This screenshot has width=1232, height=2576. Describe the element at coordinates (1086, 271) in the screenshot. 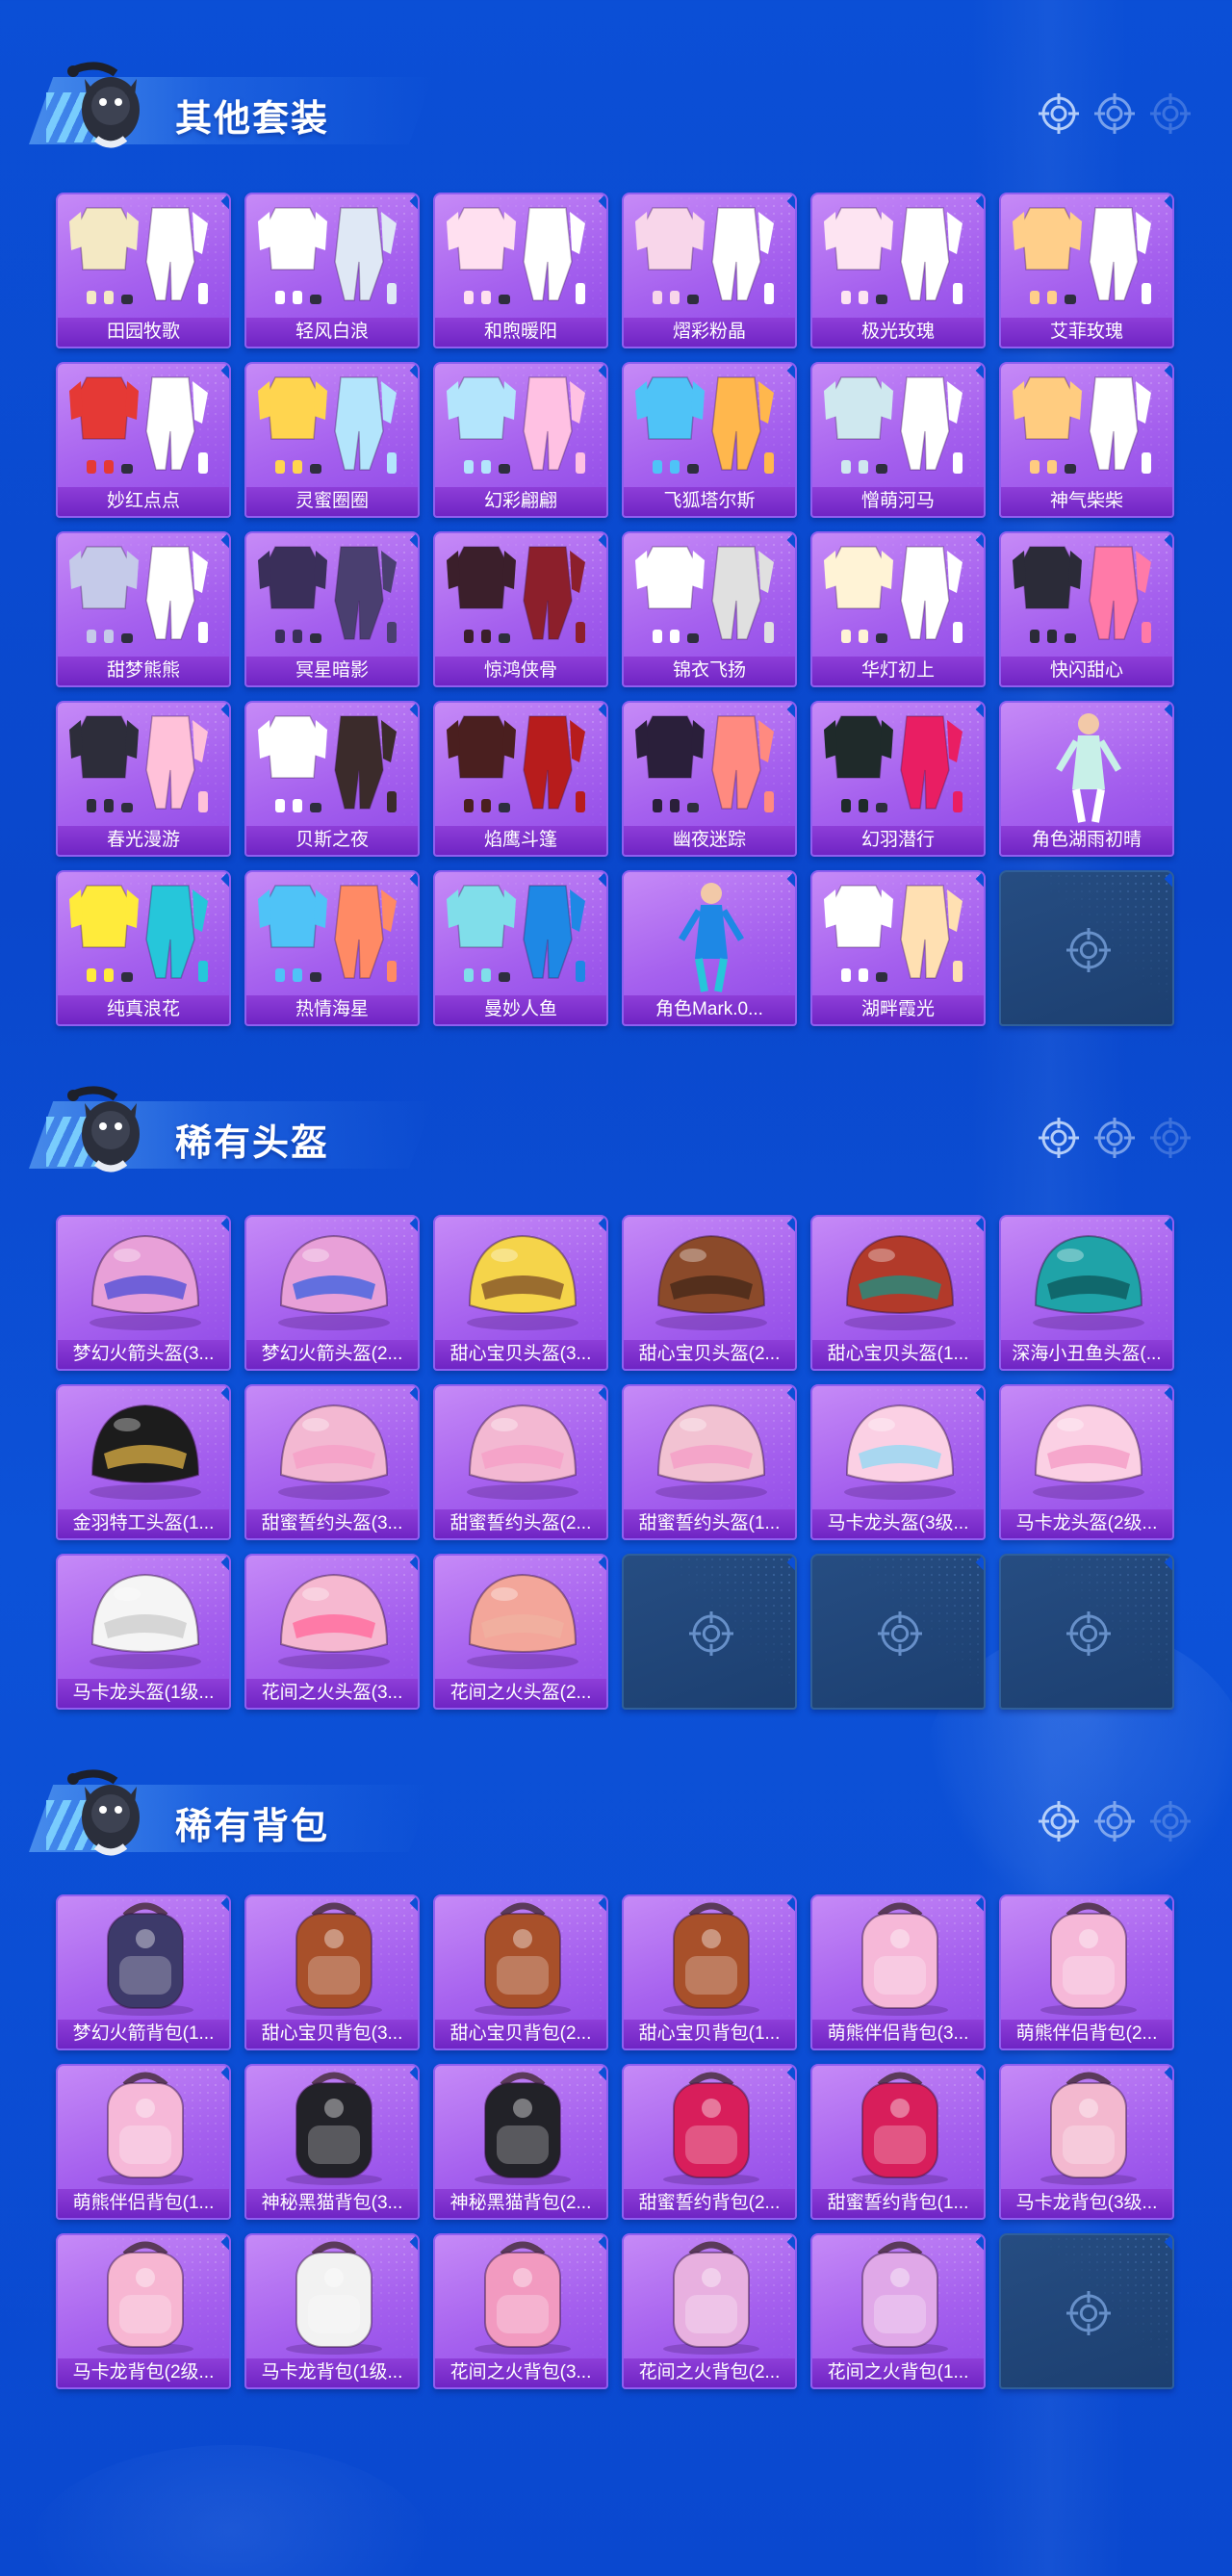

I see `item-card: 艾菲玫瑰` at that location.